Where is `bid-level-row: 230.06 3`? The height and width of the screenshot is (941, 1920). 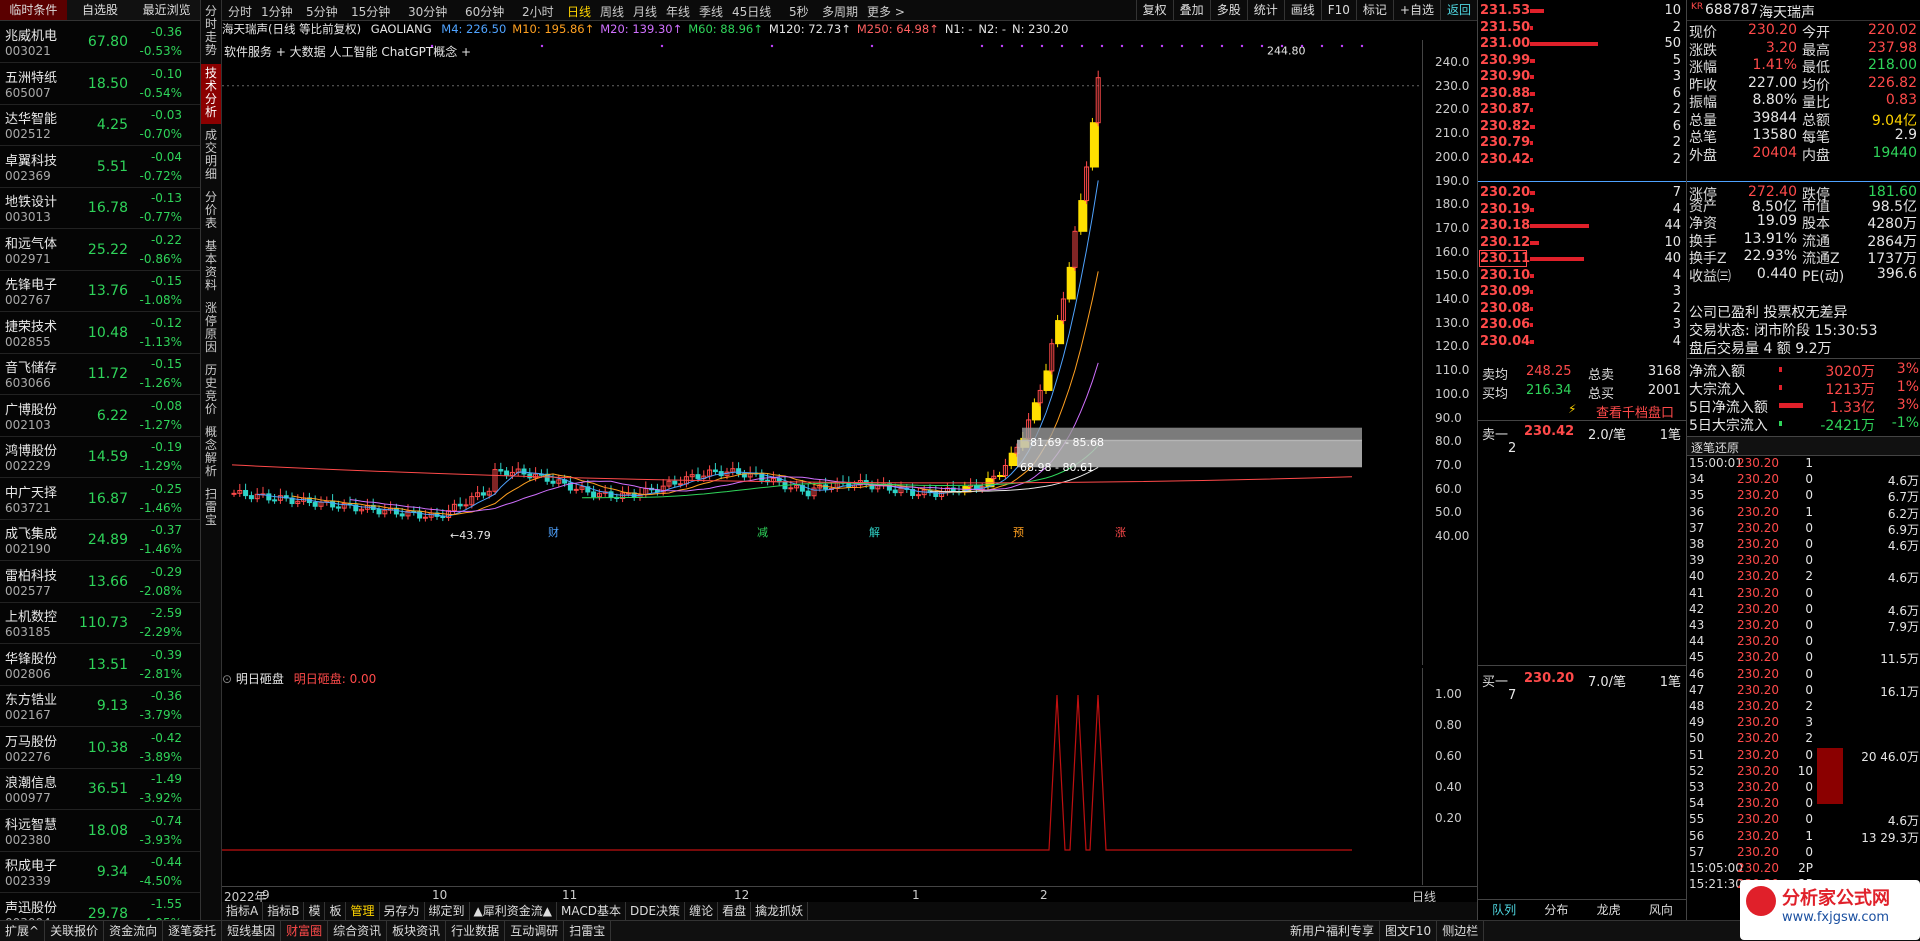
bid-level-row: 230.06 3 is located at coordinates (1582, 325).